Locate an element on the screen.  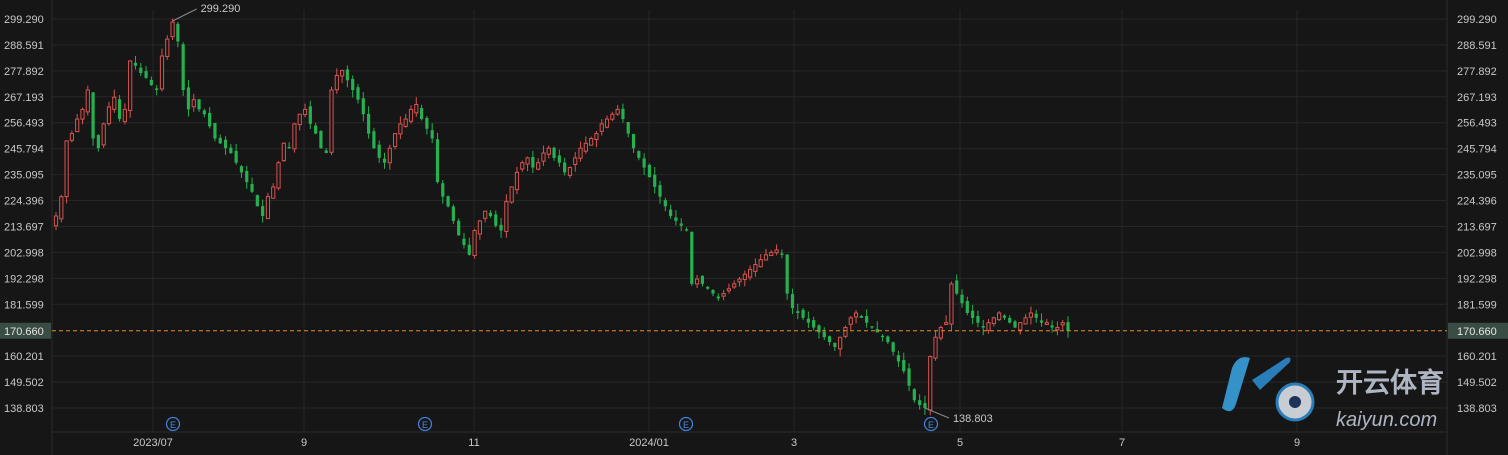
x-tick-label: 3 is located at coordinates (794, 443).